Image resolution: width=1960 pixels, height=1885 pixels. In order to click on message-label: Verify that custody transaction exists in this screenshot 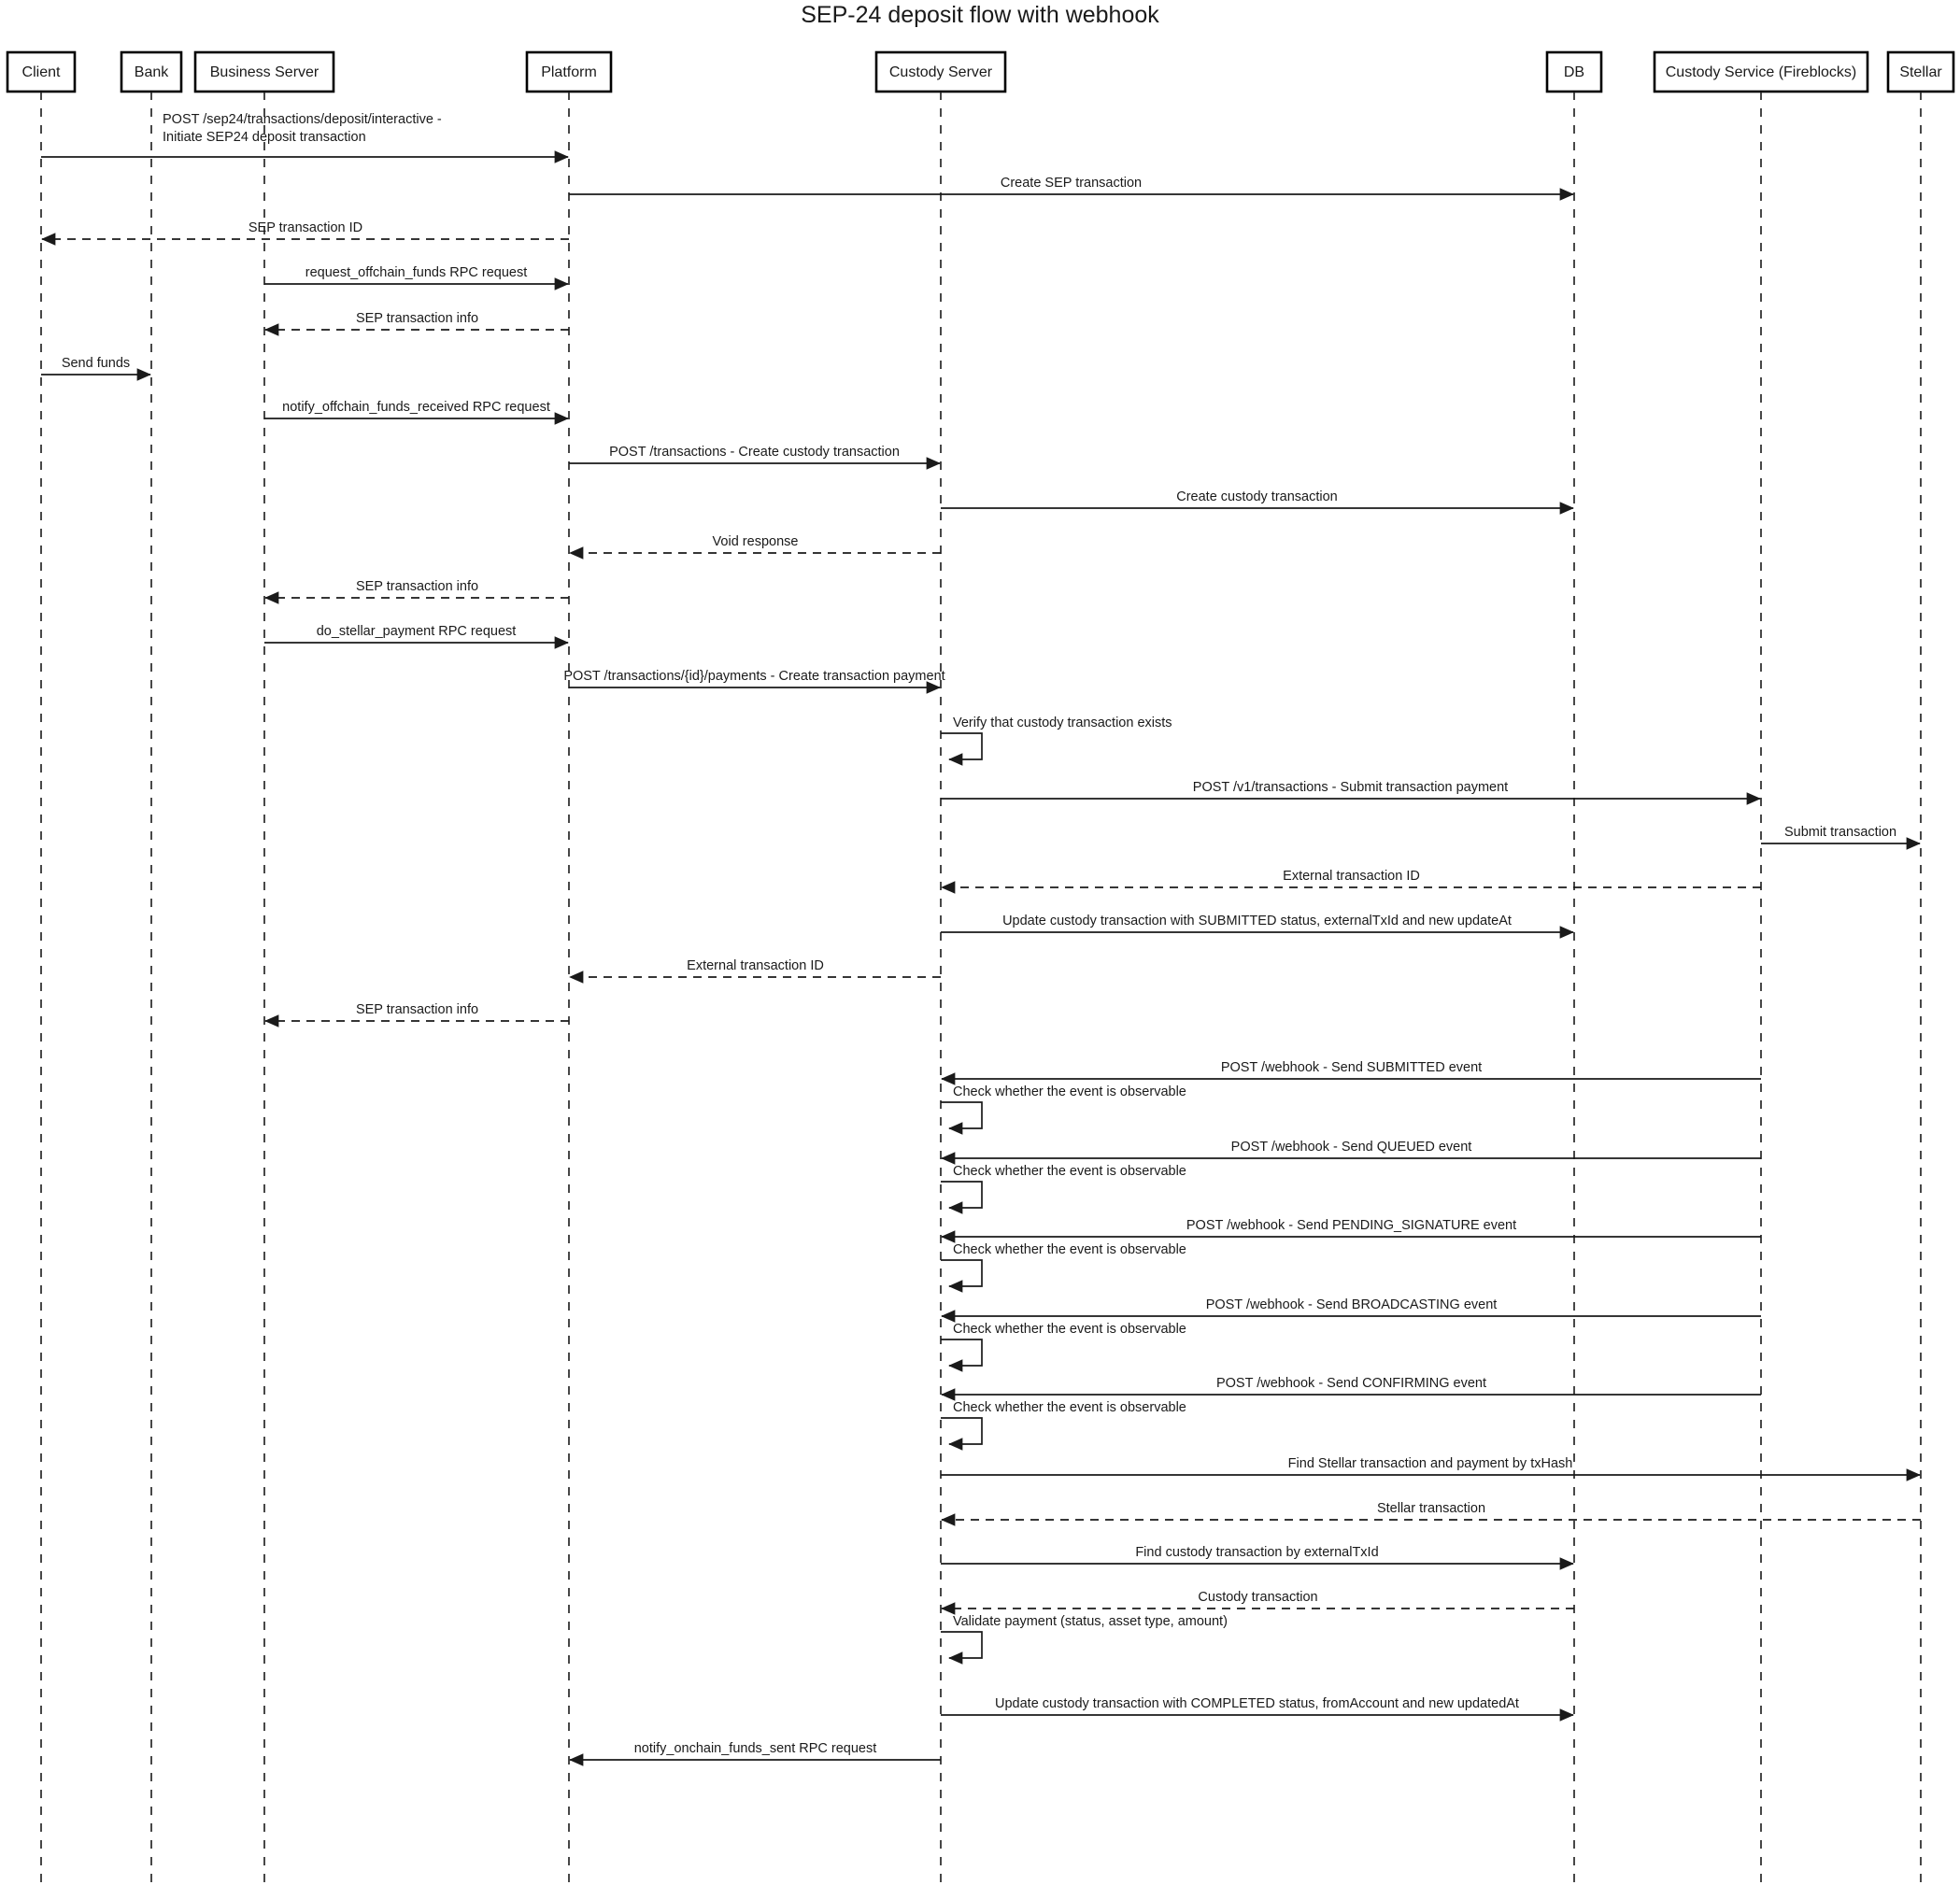, I will do `click(1062, 723)`.